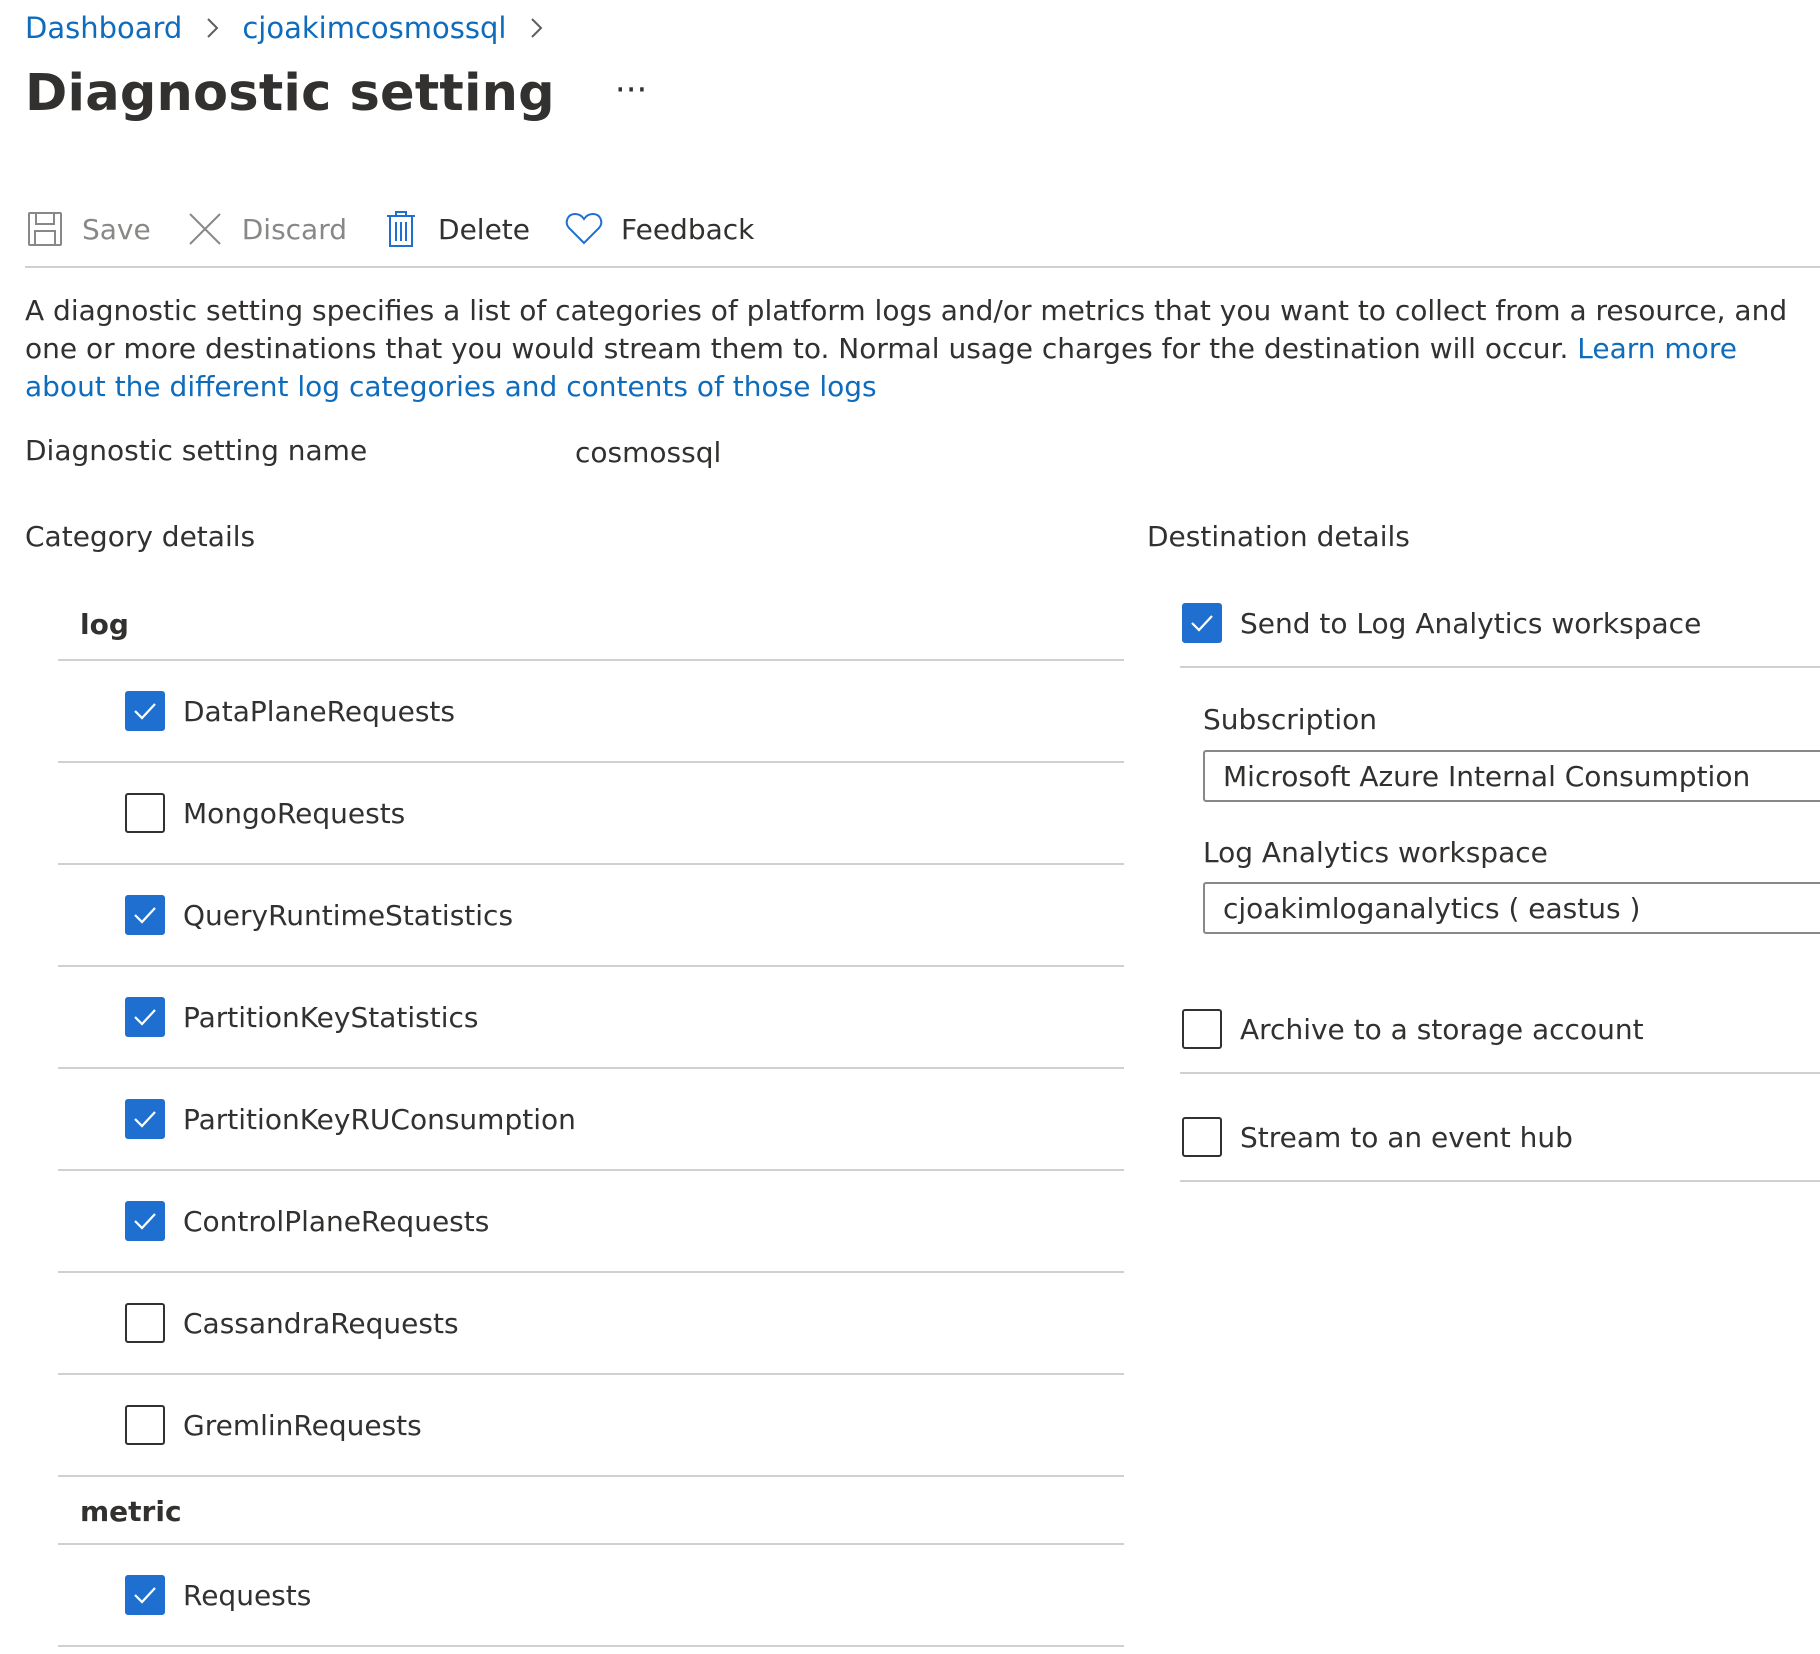  I want to click on storage-checkbox, so click(1202, 1029).